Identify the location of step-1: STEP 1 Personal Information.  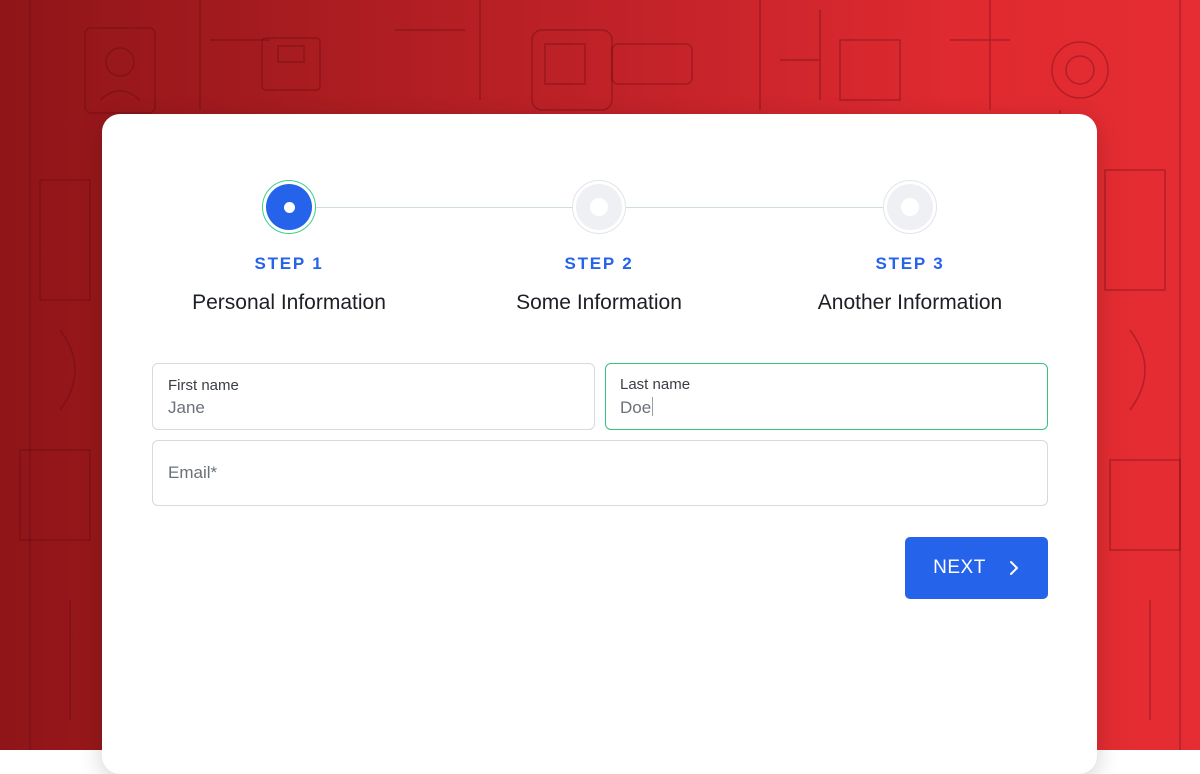
(289, 248).